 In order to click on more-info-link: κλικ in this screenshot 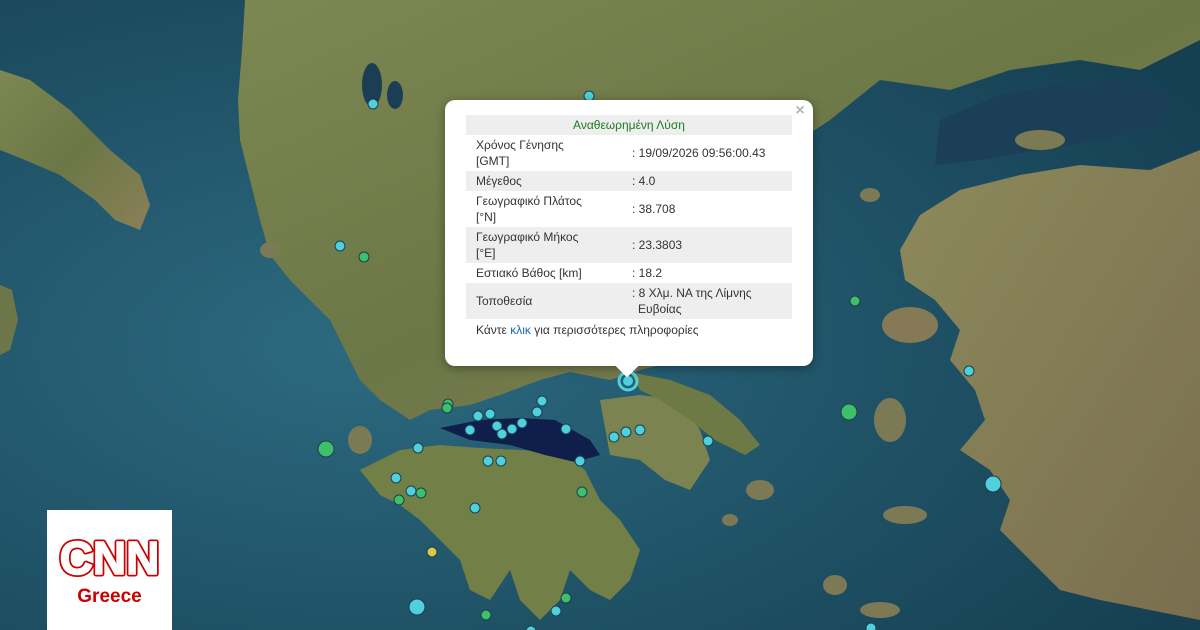, I will do `click(520, 330)`.